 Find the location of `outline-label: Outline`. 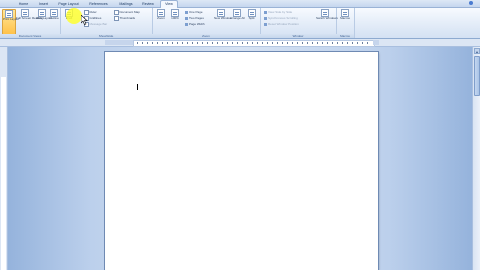

outline-label: Outline is located at coordinates (54, 18).